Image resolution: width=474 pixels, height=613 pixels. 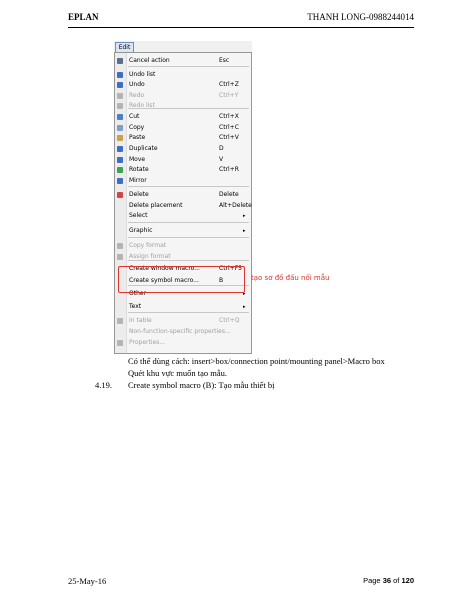 I want to click on arrow-cursor-icon, so click(x=120, y=61).